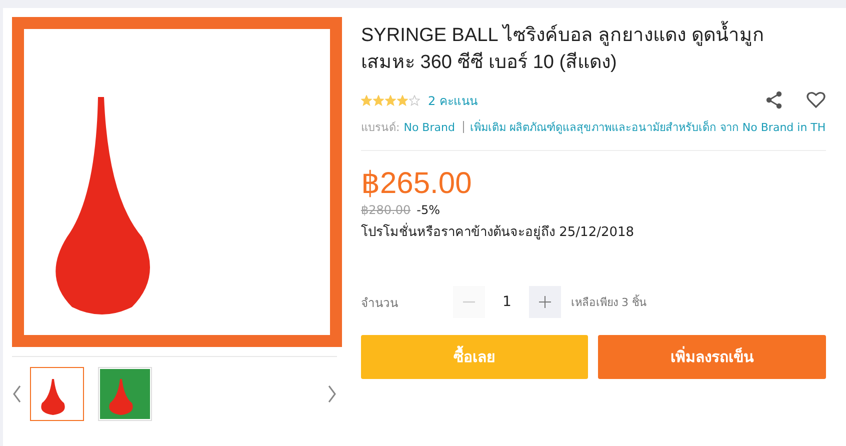 This screenshot has width=846, height=446. I want to click on chevron-right-icon, so click(332, 394).